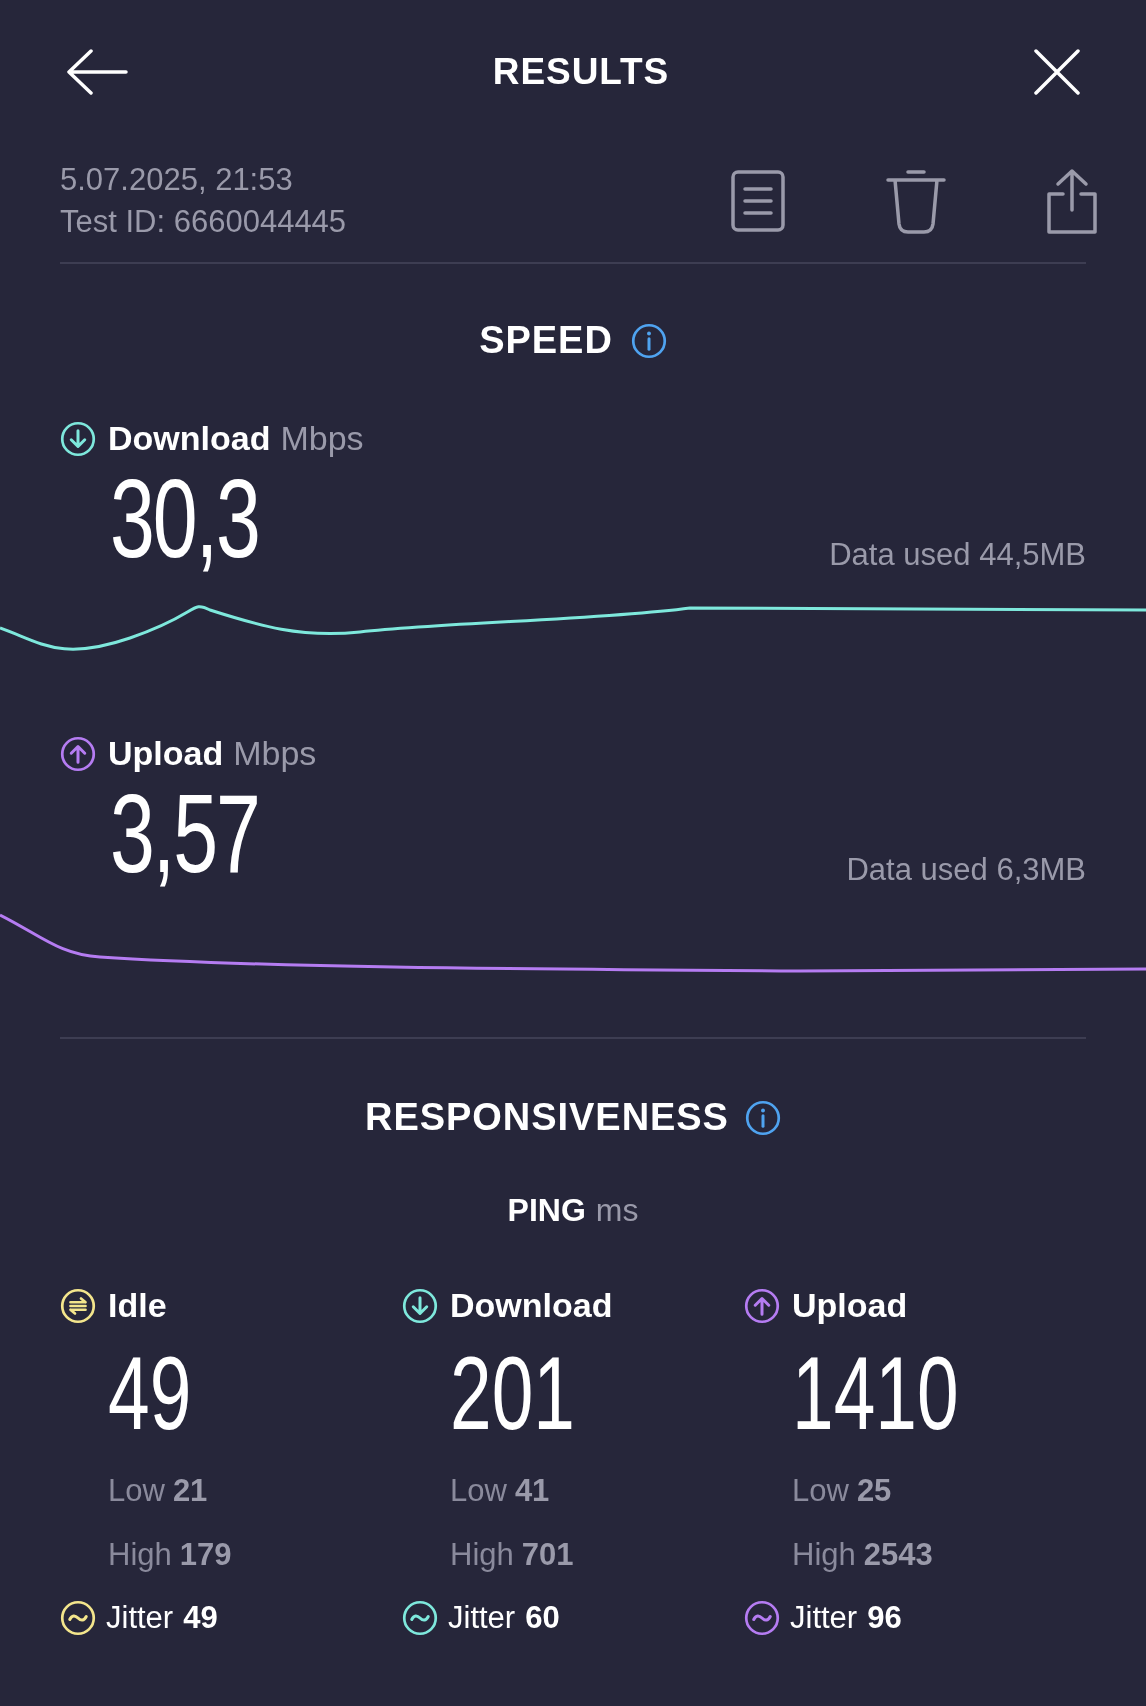 This screenshot has height=1706, width=1146. Describe the element at coordinates (205, 1555) in the screenshot. I see `high-value: 179` at that location.